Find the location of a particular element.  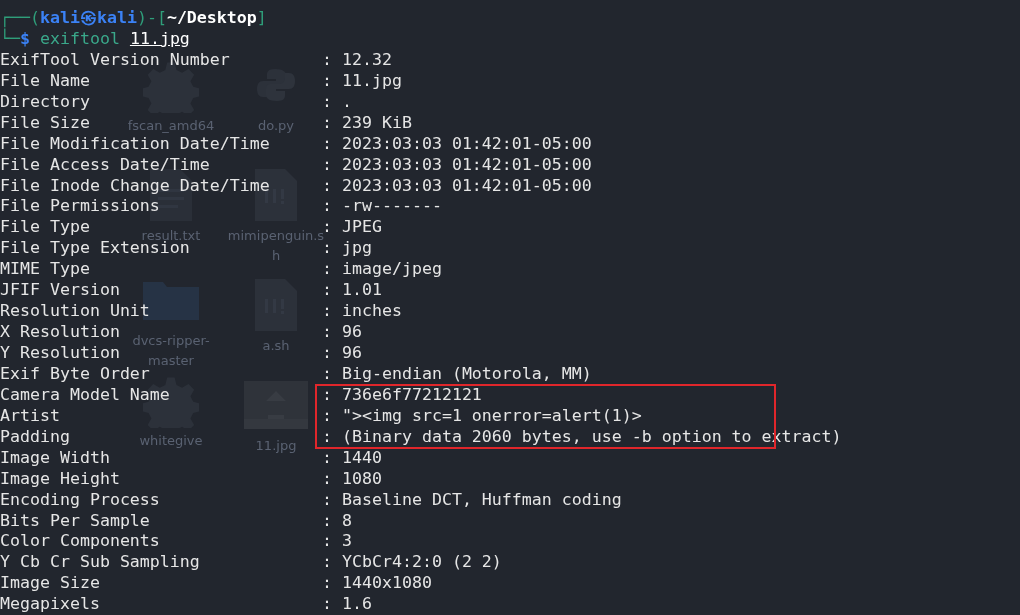

tag-value: Baseline DCT, Huffman coding is located at coordinates (482, 500).